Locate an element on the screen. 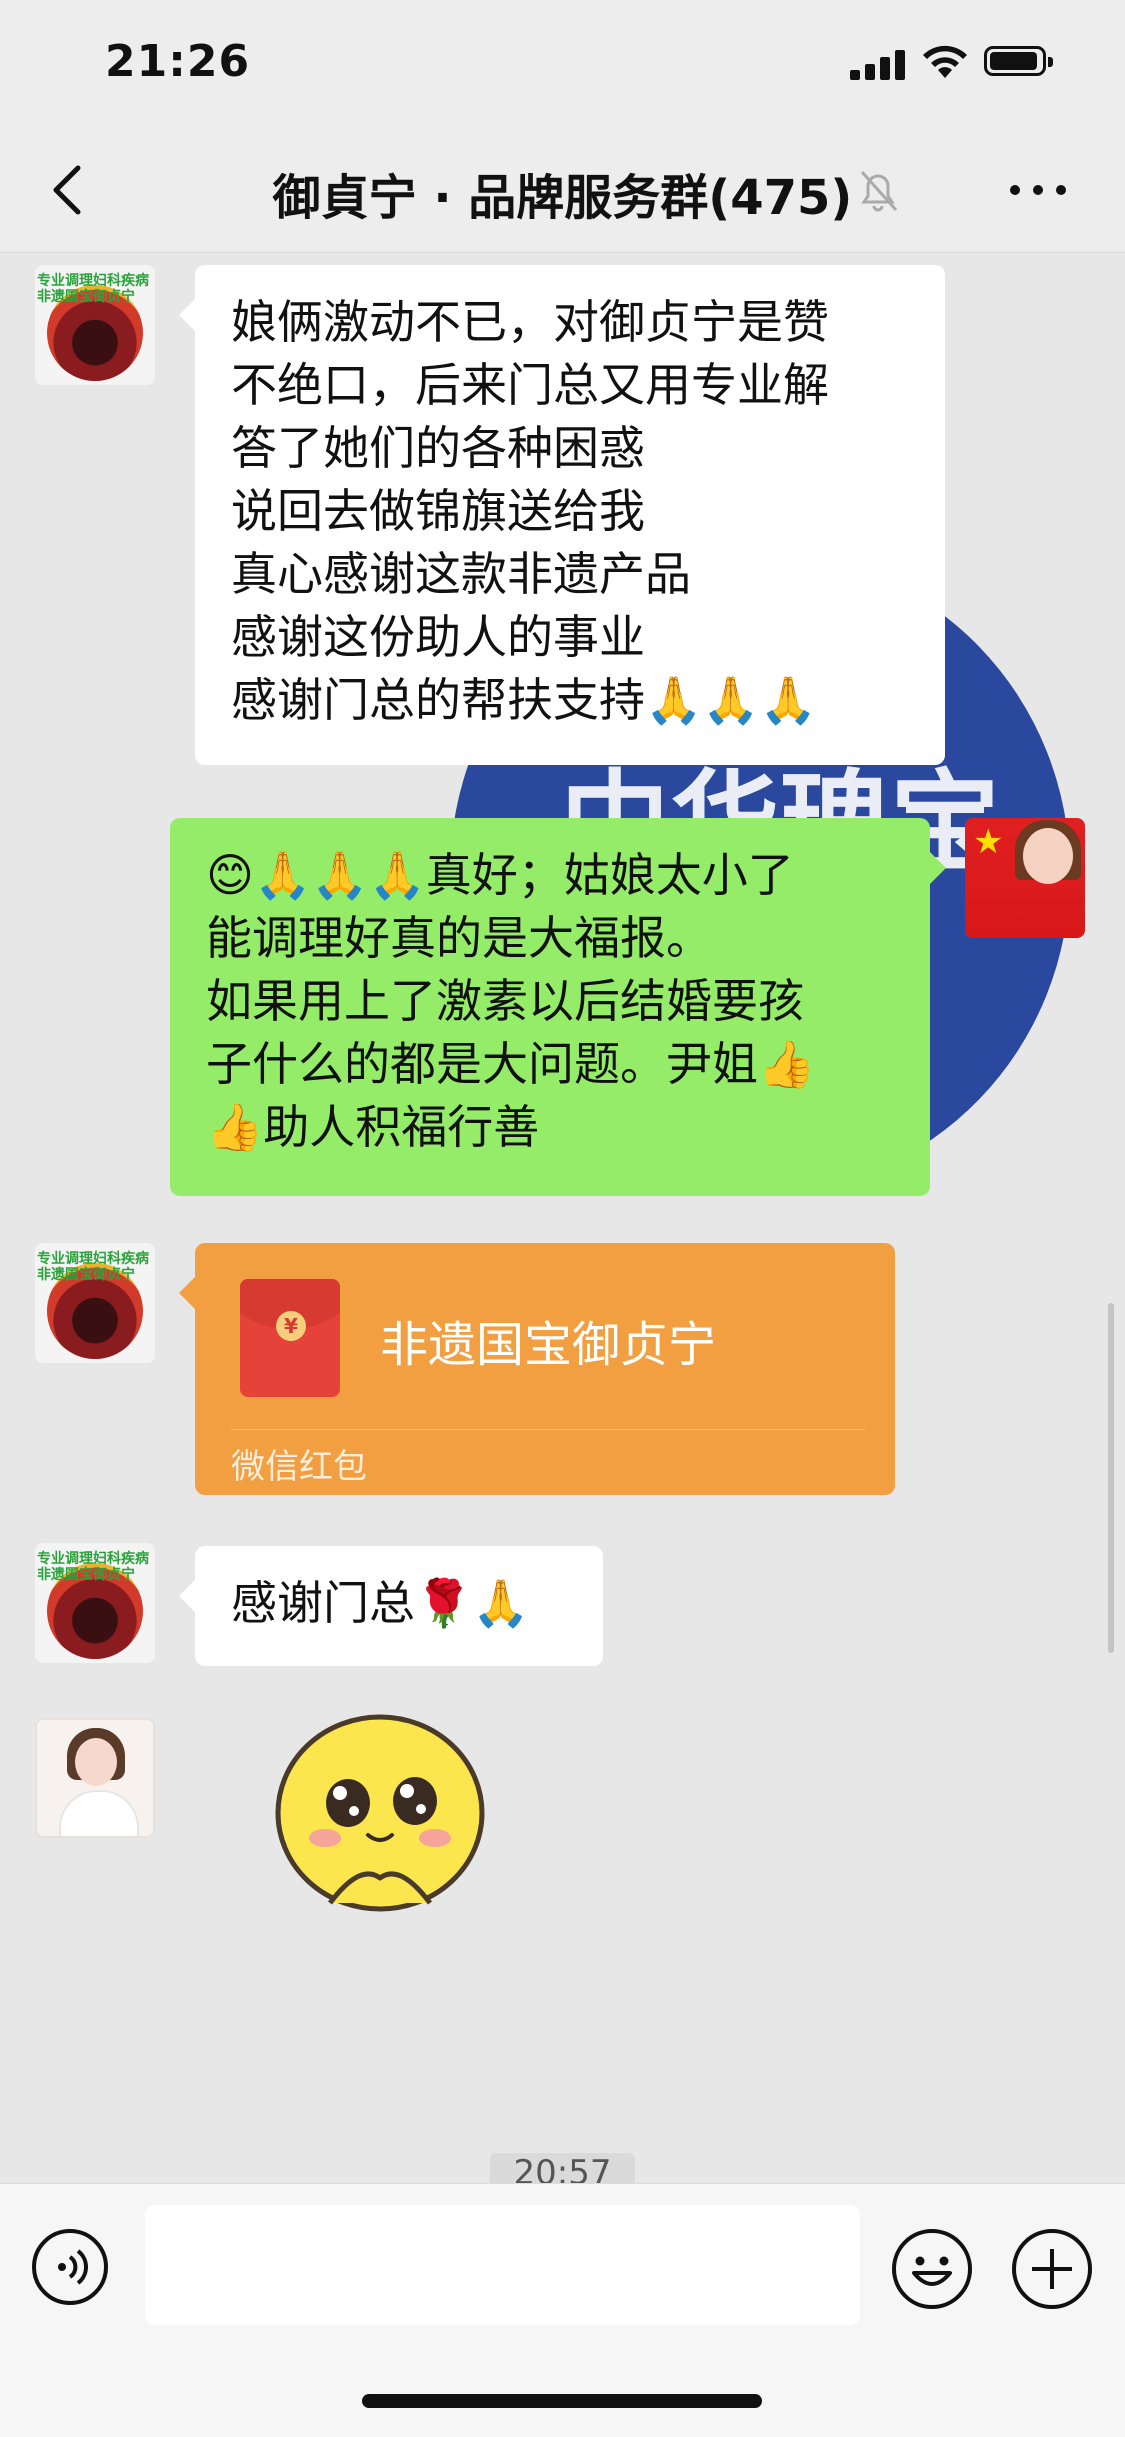 This screenshot has height=2437, width=1125. red-packet-title: 非遗国宝御贞宁 is located at coordinates (548, 1345).